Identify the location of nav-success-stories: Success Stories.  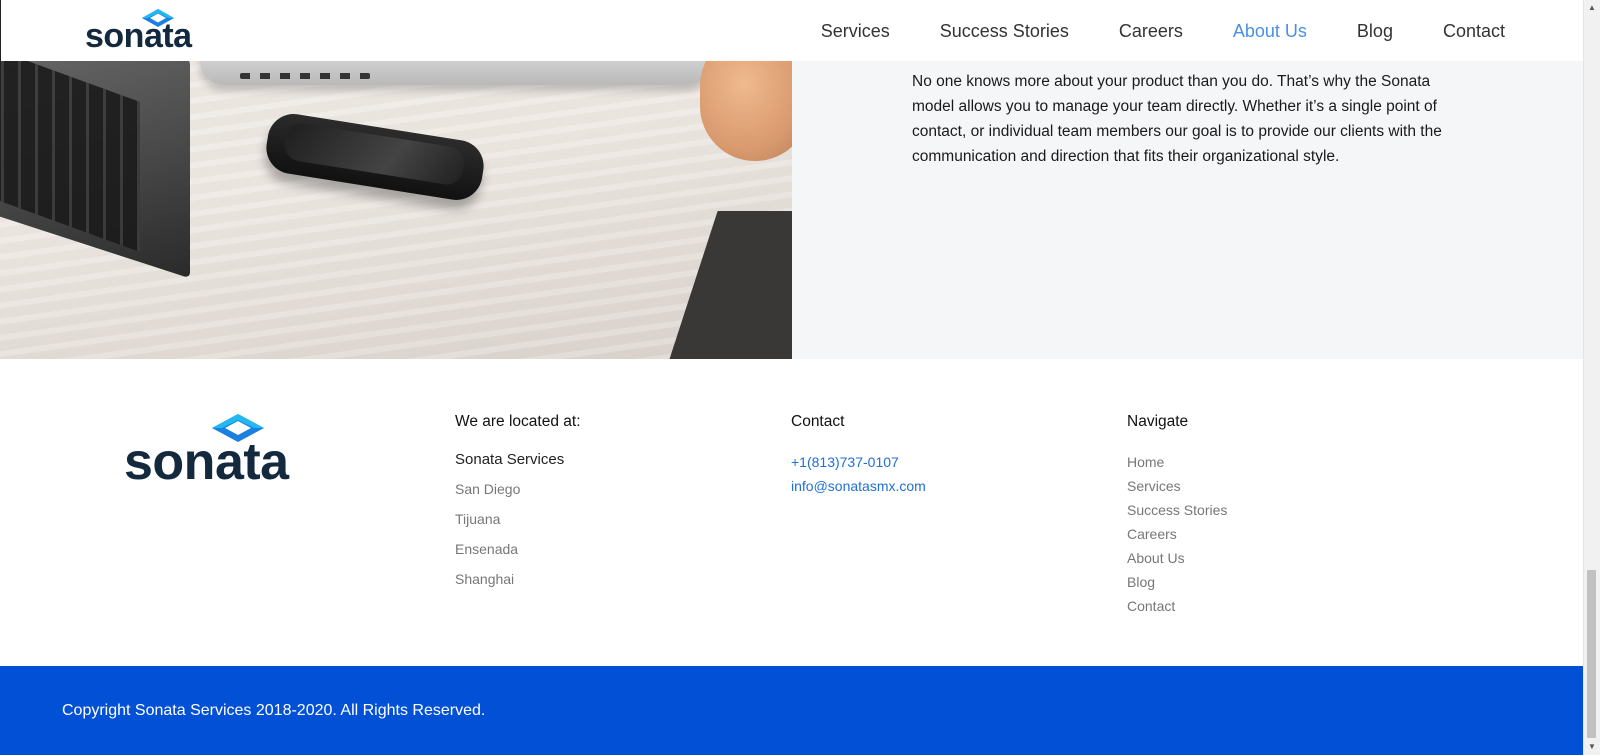
(1004, 31).